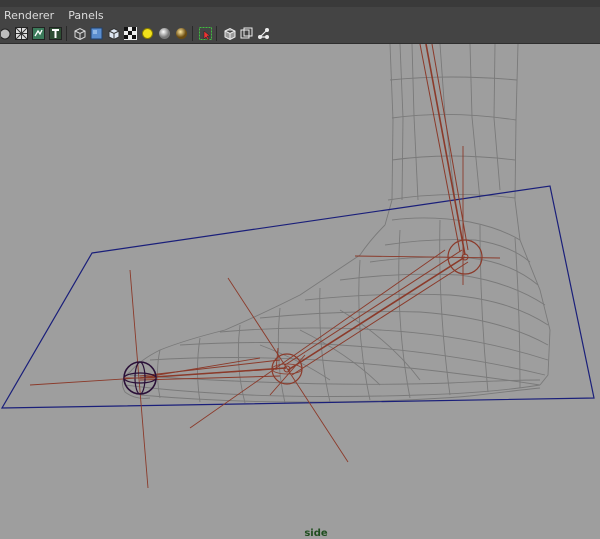 This screenshot has height=539, width=600. Describe the element at coordinates (229, 33) in the screenshot. I see `xray-cube-icon` at that location.